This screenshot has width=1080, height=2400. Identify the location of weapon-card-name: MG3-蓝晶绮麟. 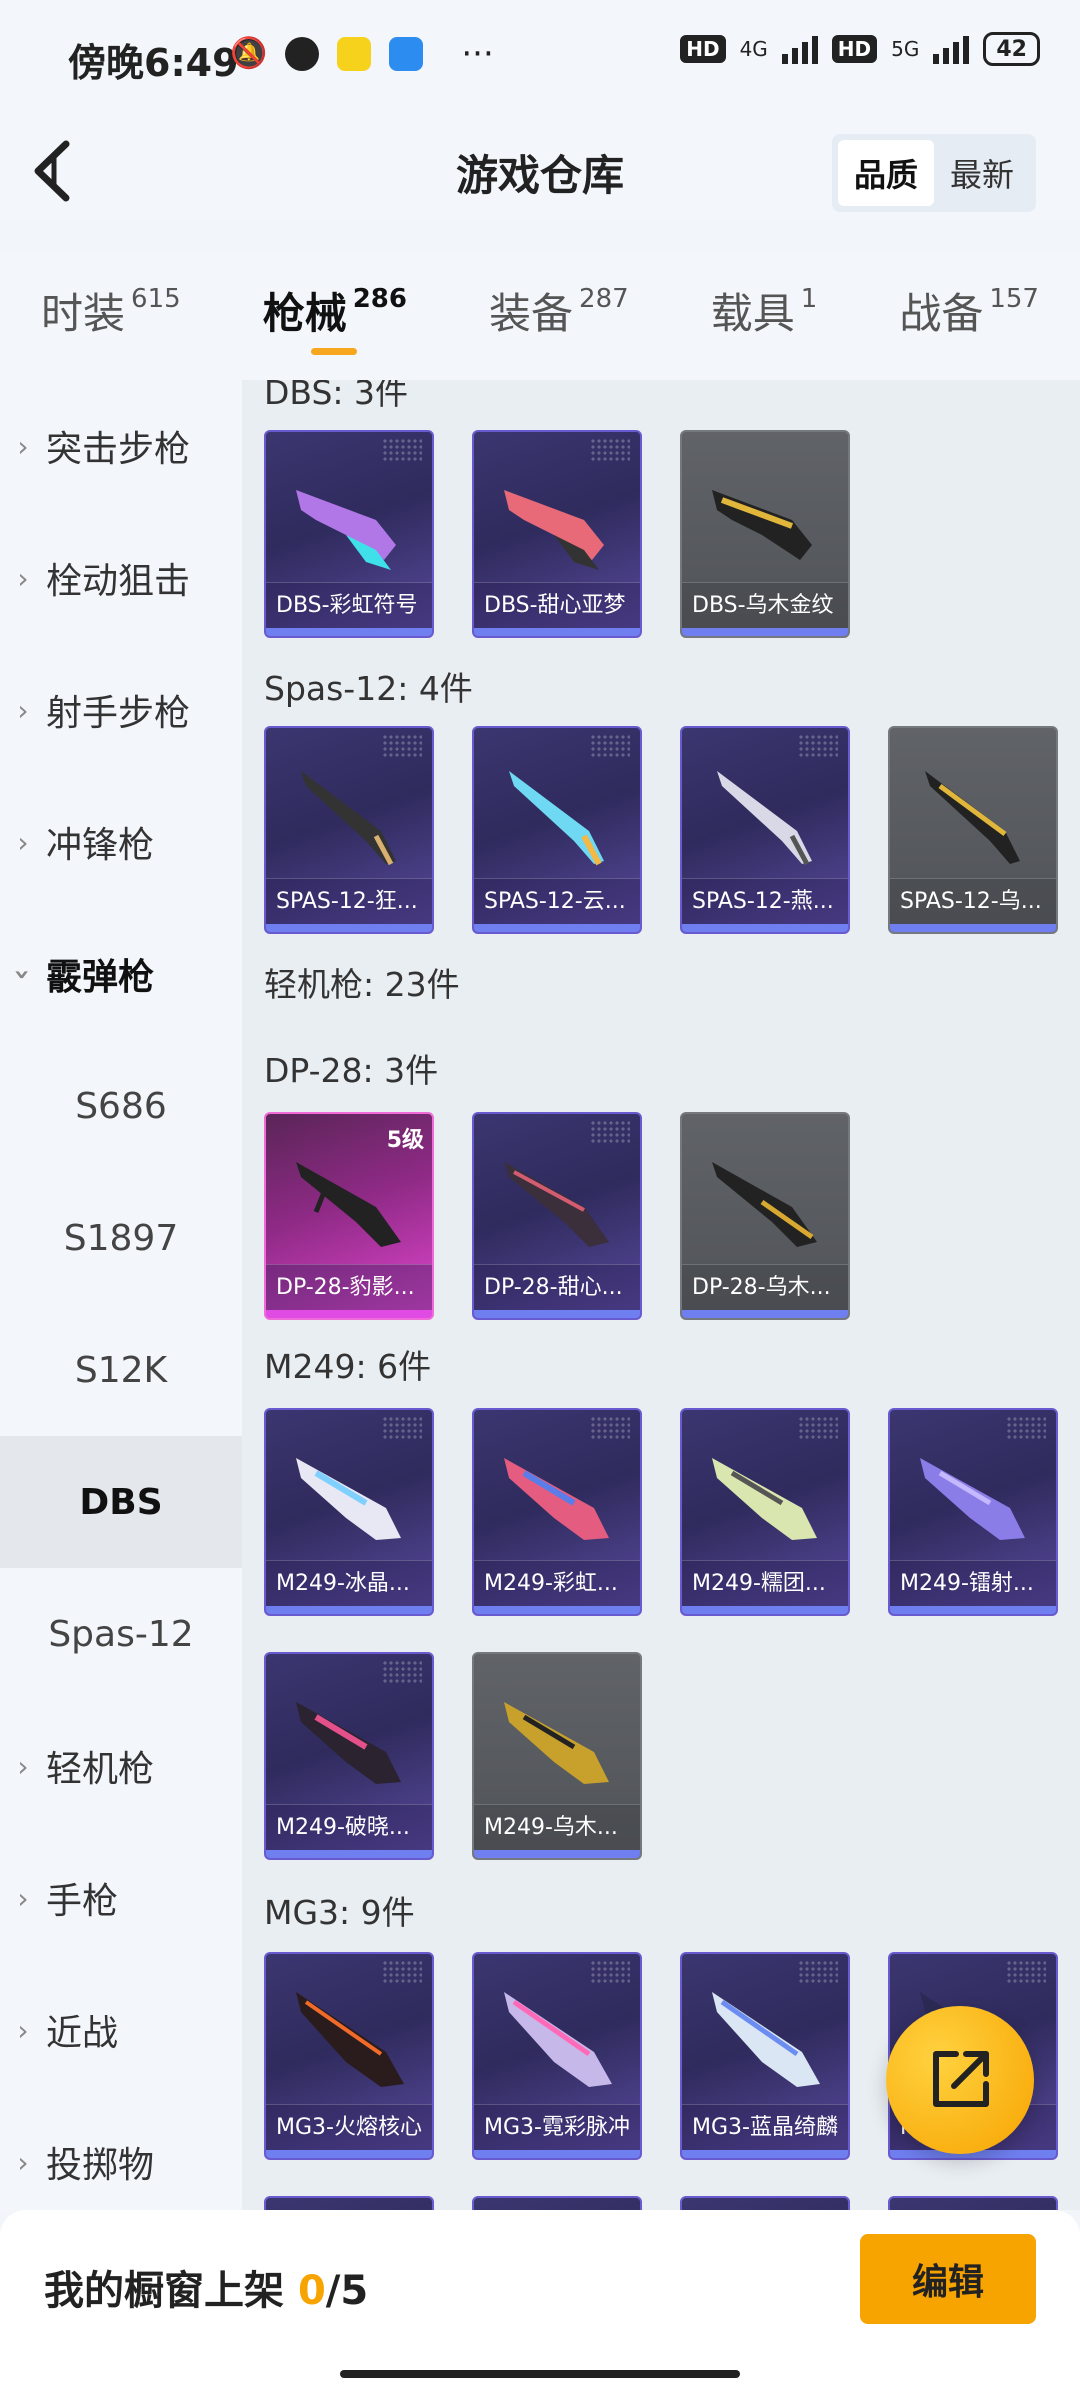
(765, 2127).